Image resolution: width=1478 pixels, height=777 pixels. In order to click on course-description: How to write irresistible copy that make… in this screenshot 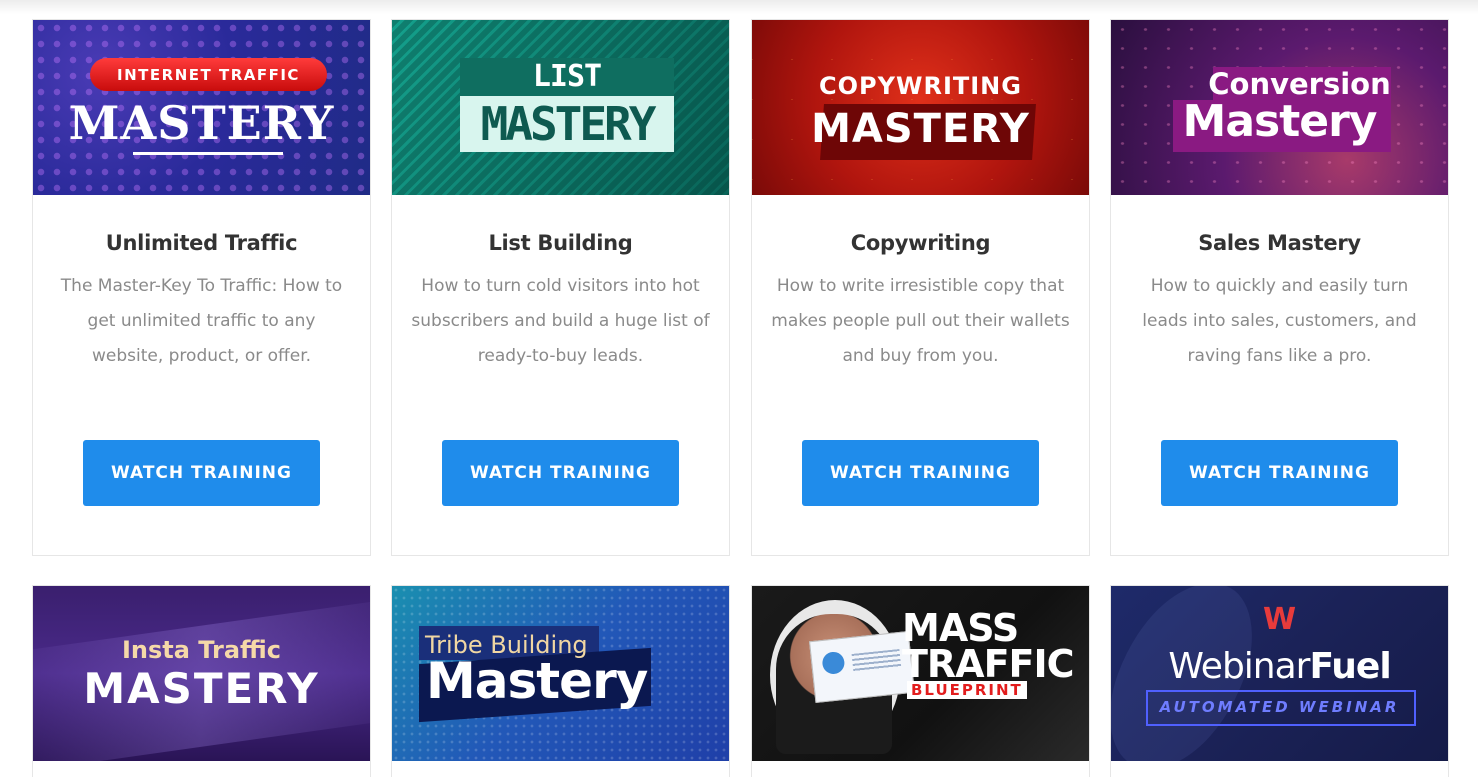, I will do `click(920, 321)`.